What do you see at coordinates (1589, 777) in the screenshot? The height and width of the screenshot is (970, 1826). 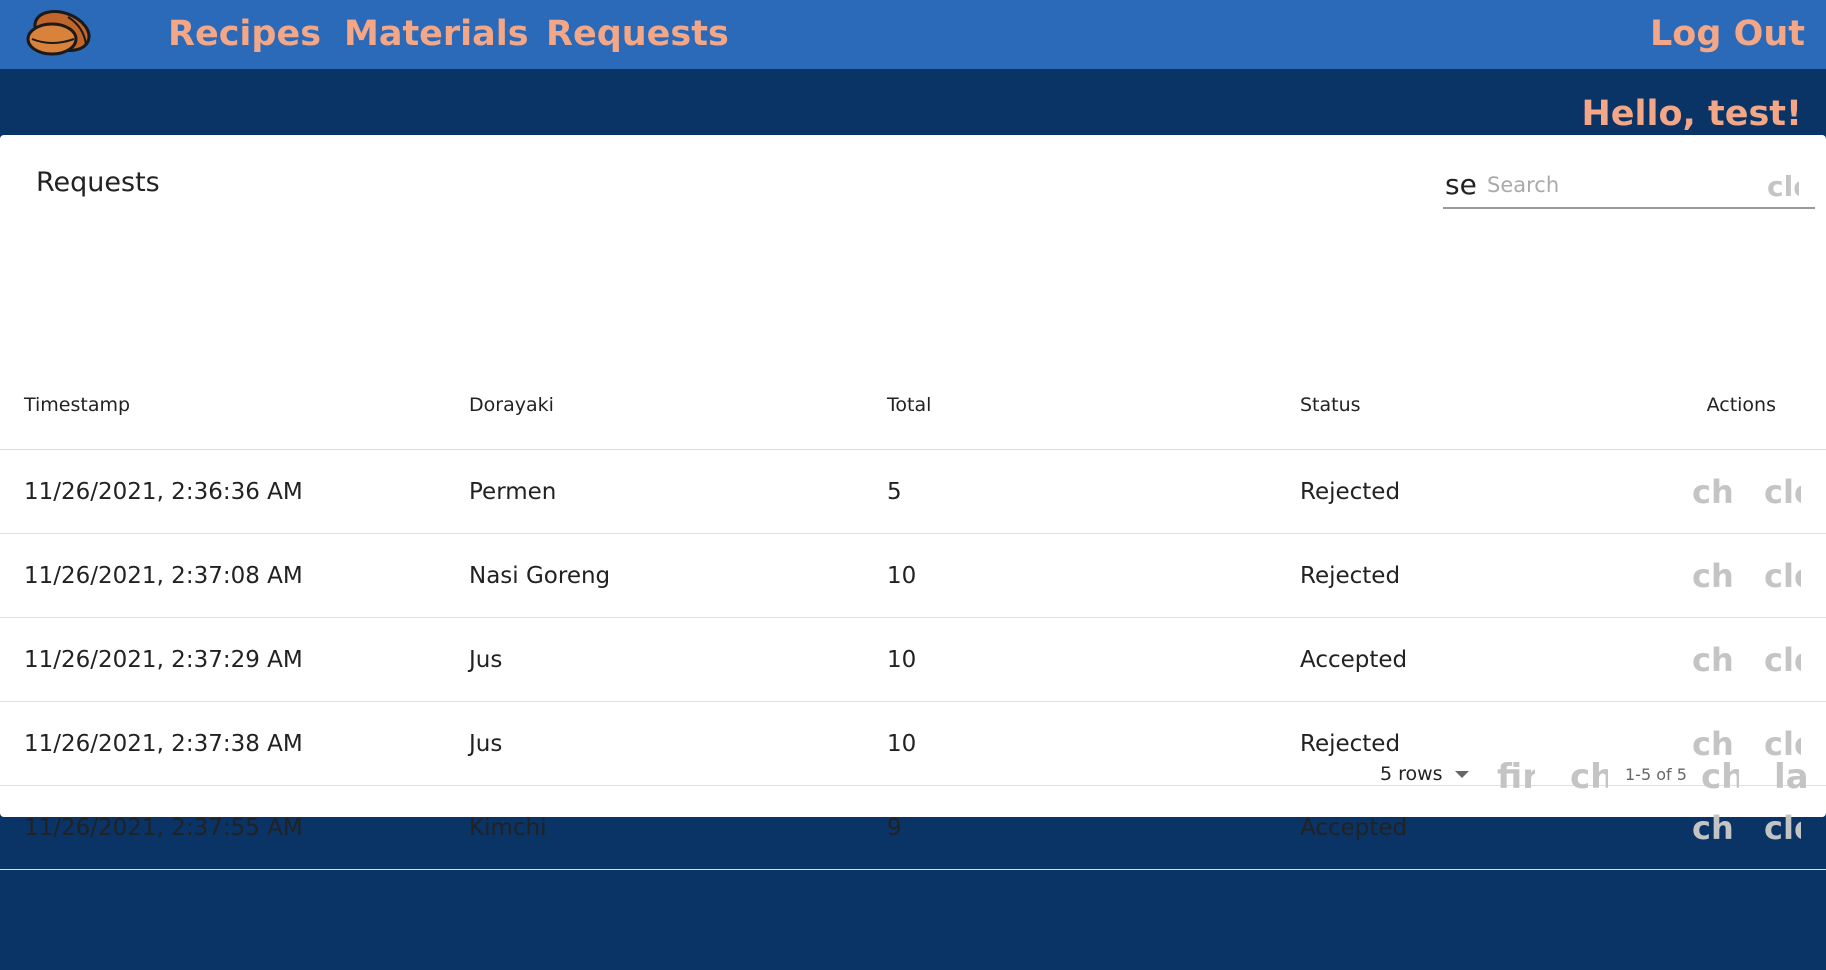 I see `previous-page-icon: ch` at bounding box center [1589, 777].